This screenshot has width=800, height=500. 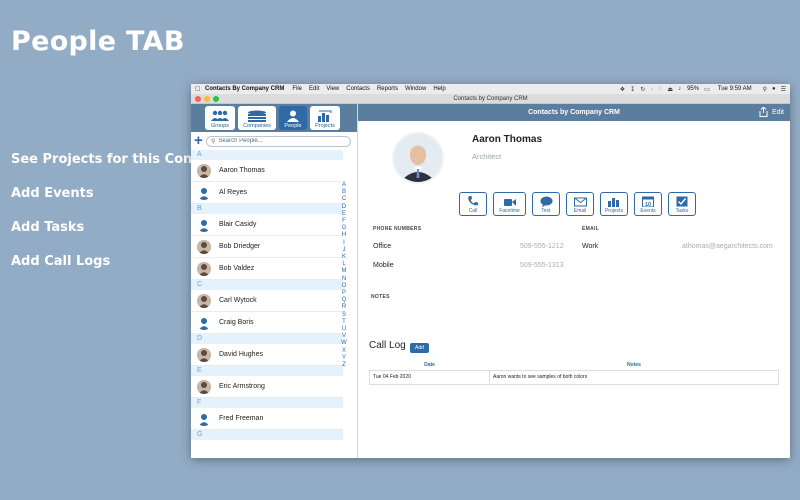 I want to click on events-button: 10 Events, so click(x=648, y=204).